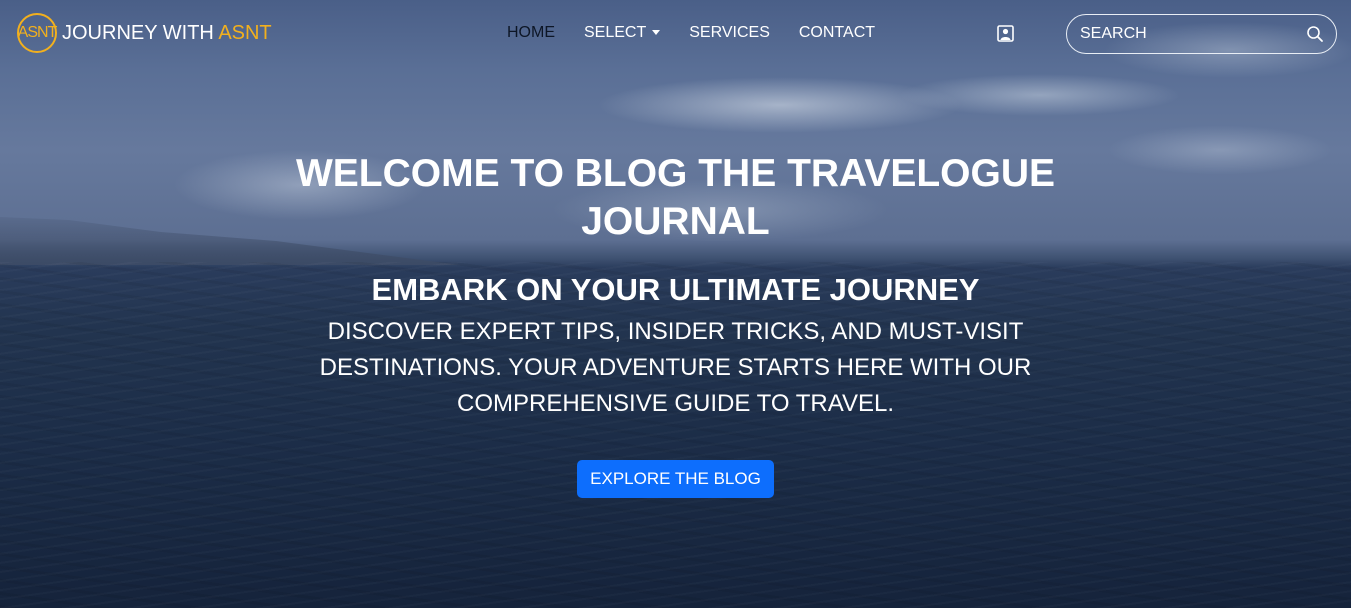 This screenshot has width=1351, height=608. I want to click on nav-contact: CONTACT, so click(837, 33).